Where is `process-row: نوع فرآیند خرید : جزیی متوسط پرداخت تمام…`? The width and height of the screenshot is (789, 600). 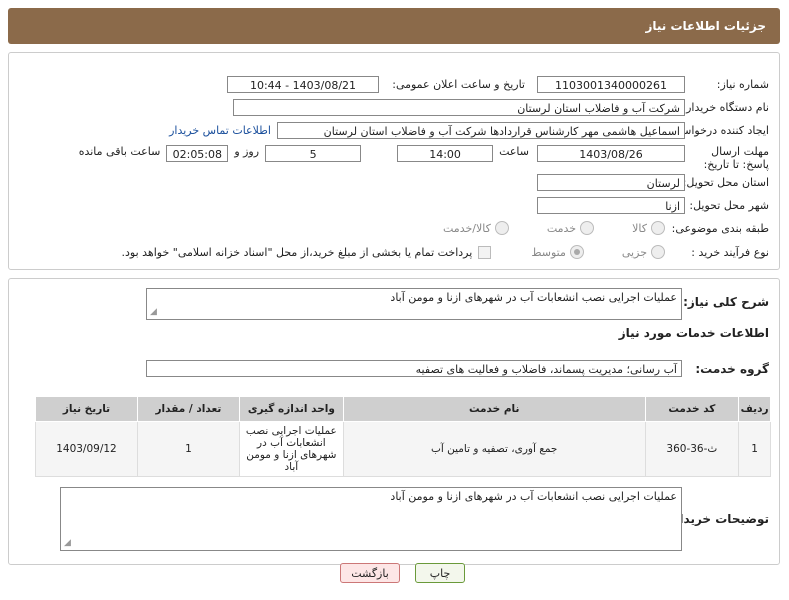 process-row: نوع فرآیند خرید : جزیی متوسط پرداخت تمام… is located at coordinates (445, 252).